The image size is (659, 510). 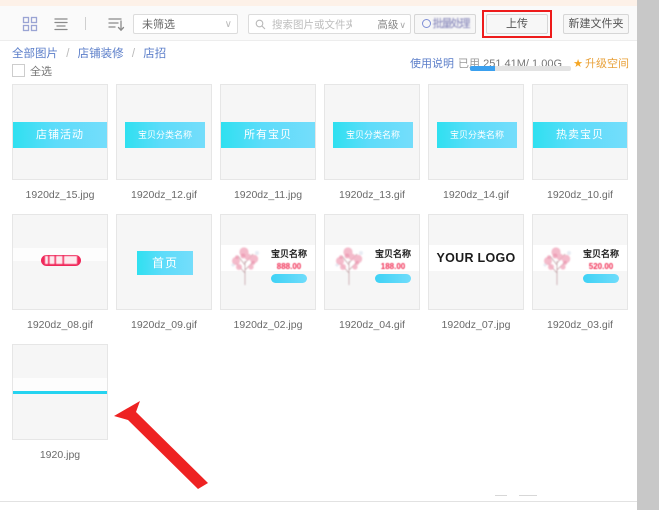 What do you see at coordinates (476, 258) in the screenshot?
I see `thumb-logo-text: YOUR LOGO` at bounding box center [476, 258].